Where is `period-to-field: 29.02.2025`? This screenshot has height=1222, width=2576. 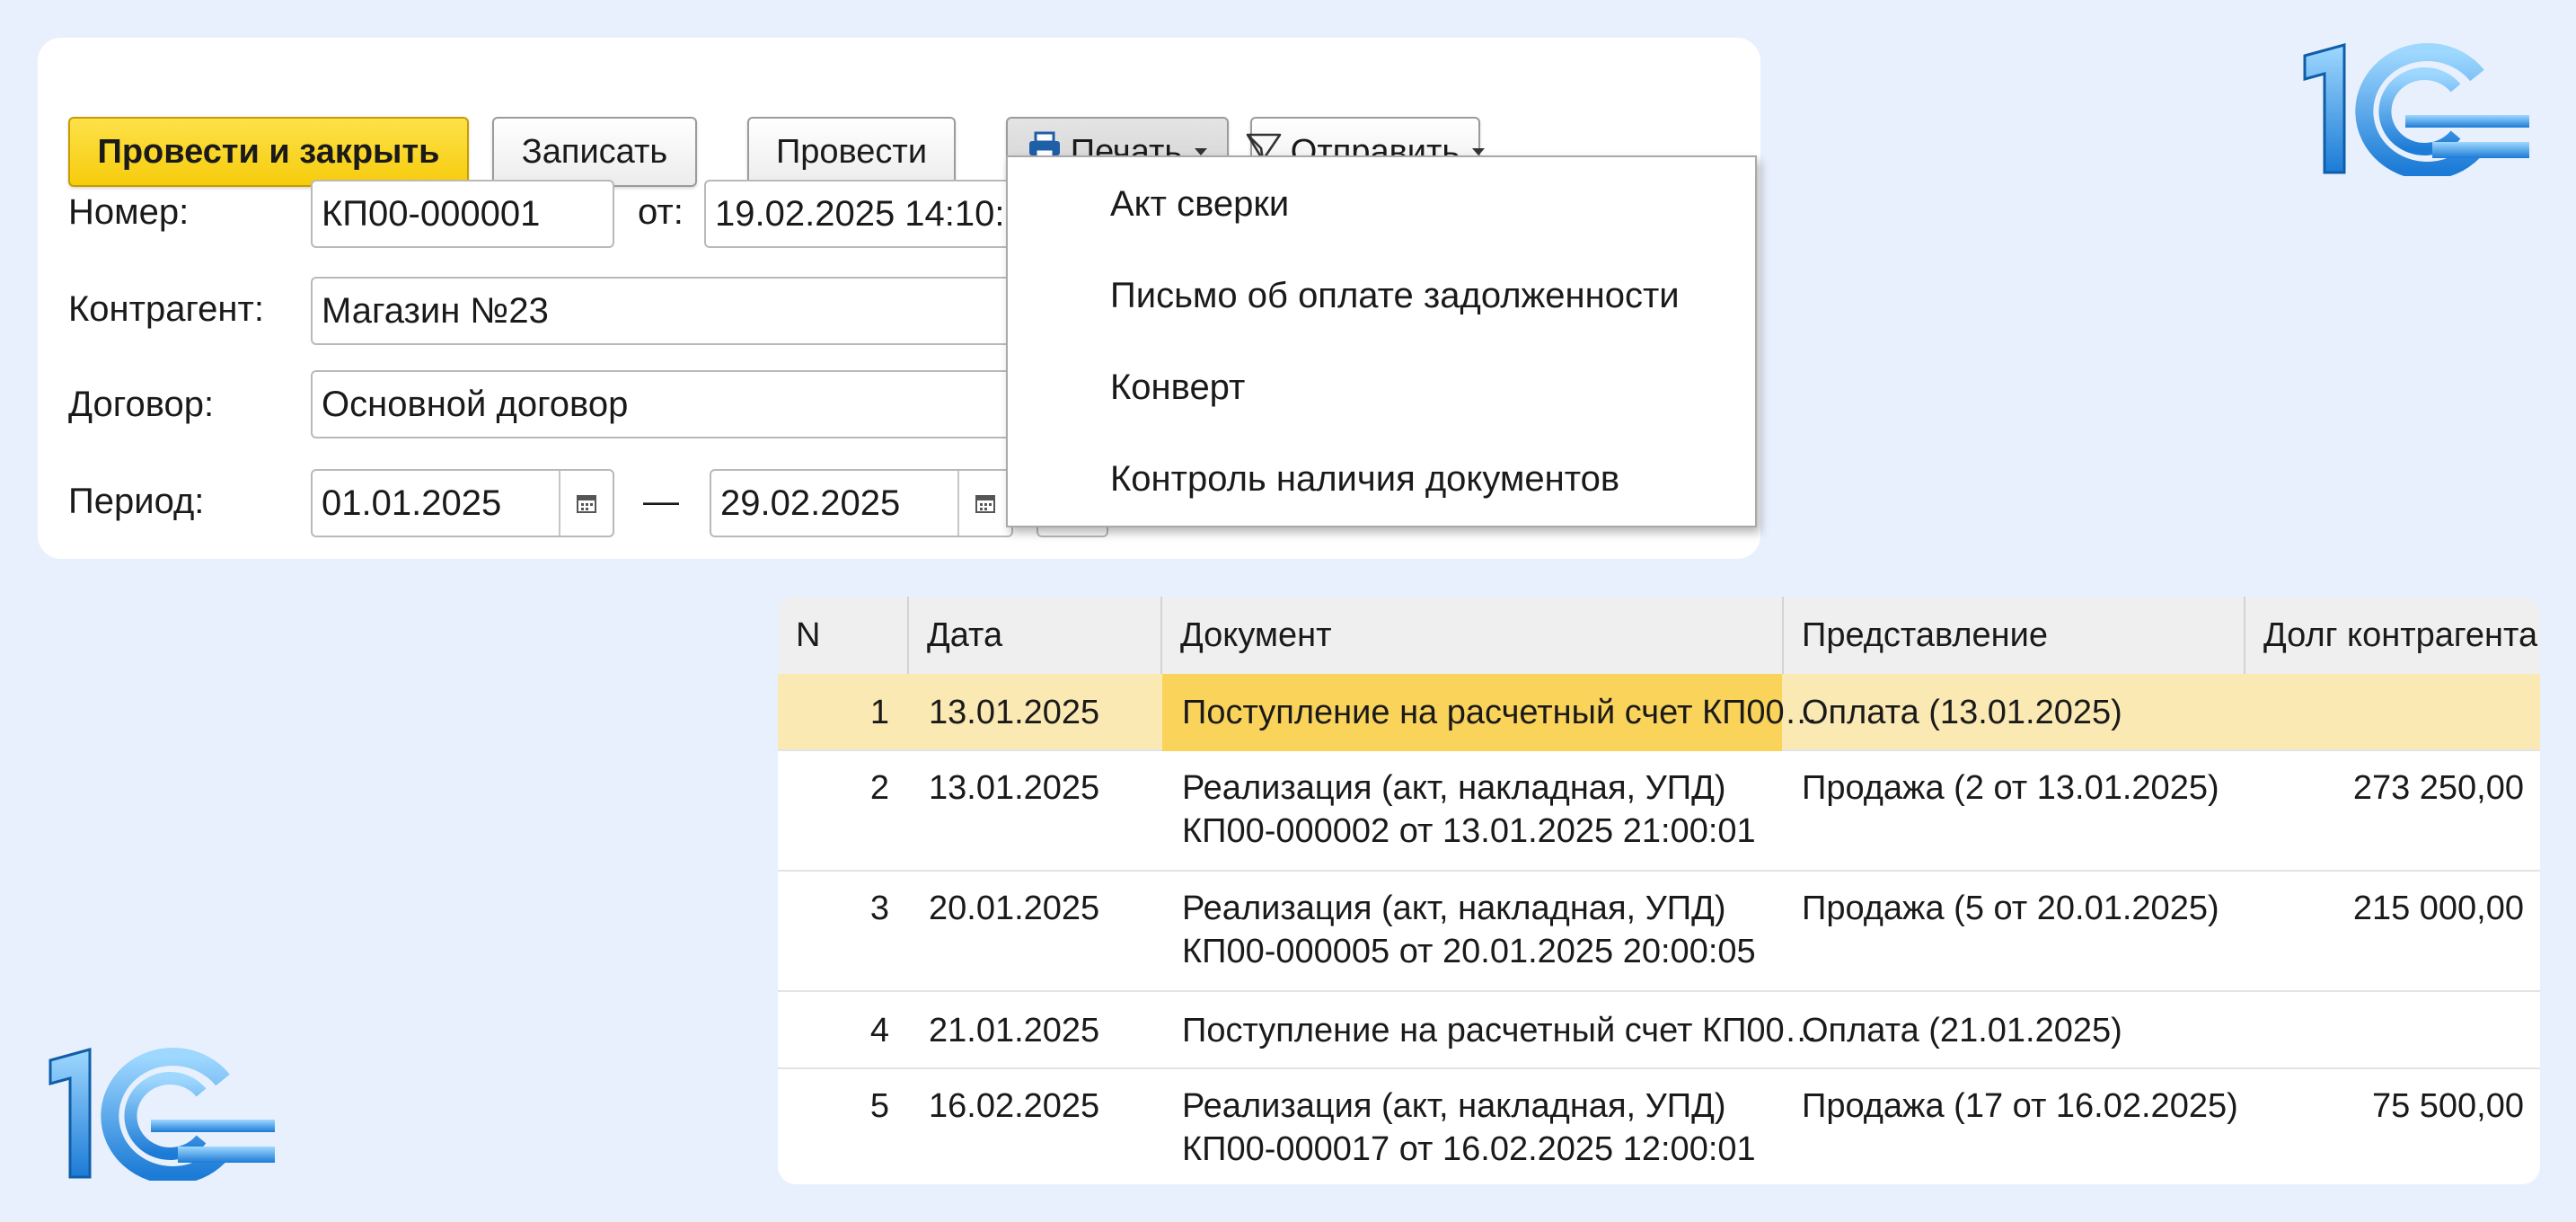
period-to-field: 29.02.2025 is located at coordinates (861, 503).